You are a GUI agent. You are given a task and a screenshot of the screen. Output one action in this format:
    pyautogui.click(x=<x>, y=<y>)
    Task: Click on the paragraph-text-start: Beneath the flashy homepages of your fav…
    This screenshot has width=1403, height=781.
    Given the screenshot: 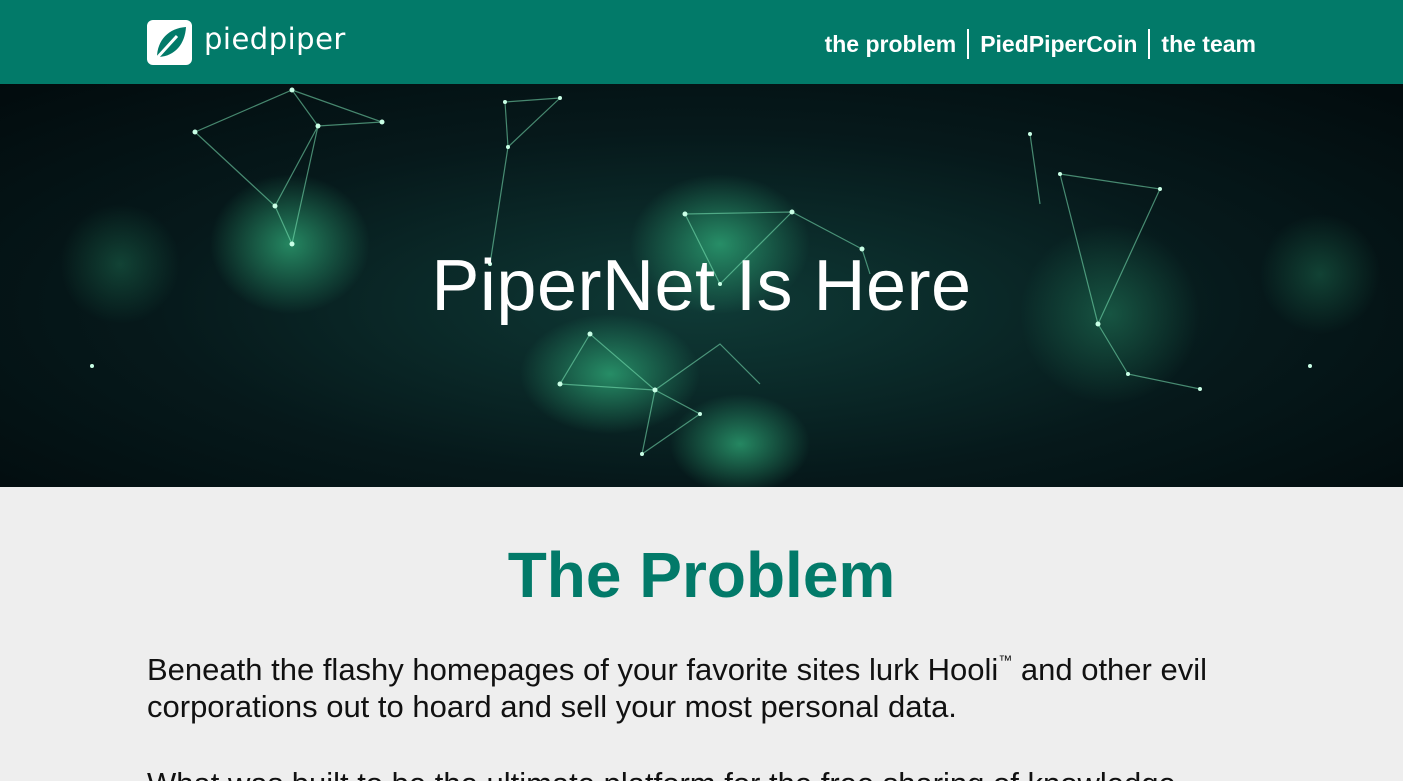 What is the action you would take?
    pyautogui.click(x=573, y=669)
    